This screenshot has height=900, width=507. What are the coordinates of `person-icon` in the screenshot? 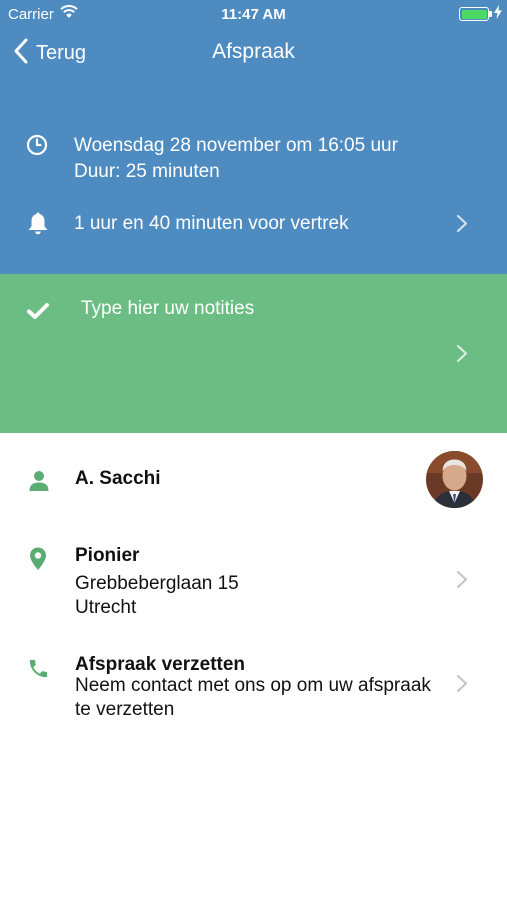 It's located at (39, 483).